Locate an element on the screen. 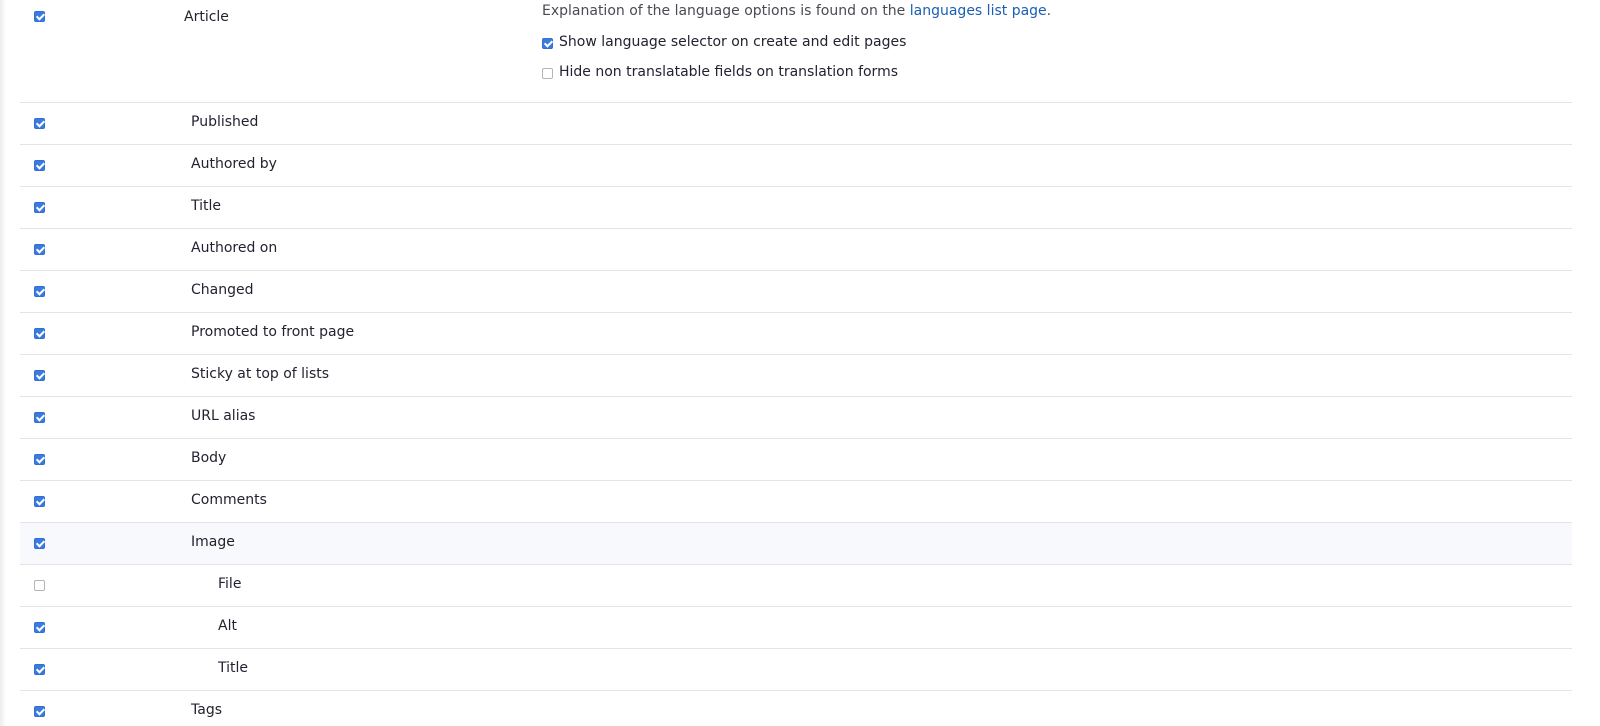 The width and height of the screenshot is (1600, 726). field-row: Image is located at coordinates (796, 544).